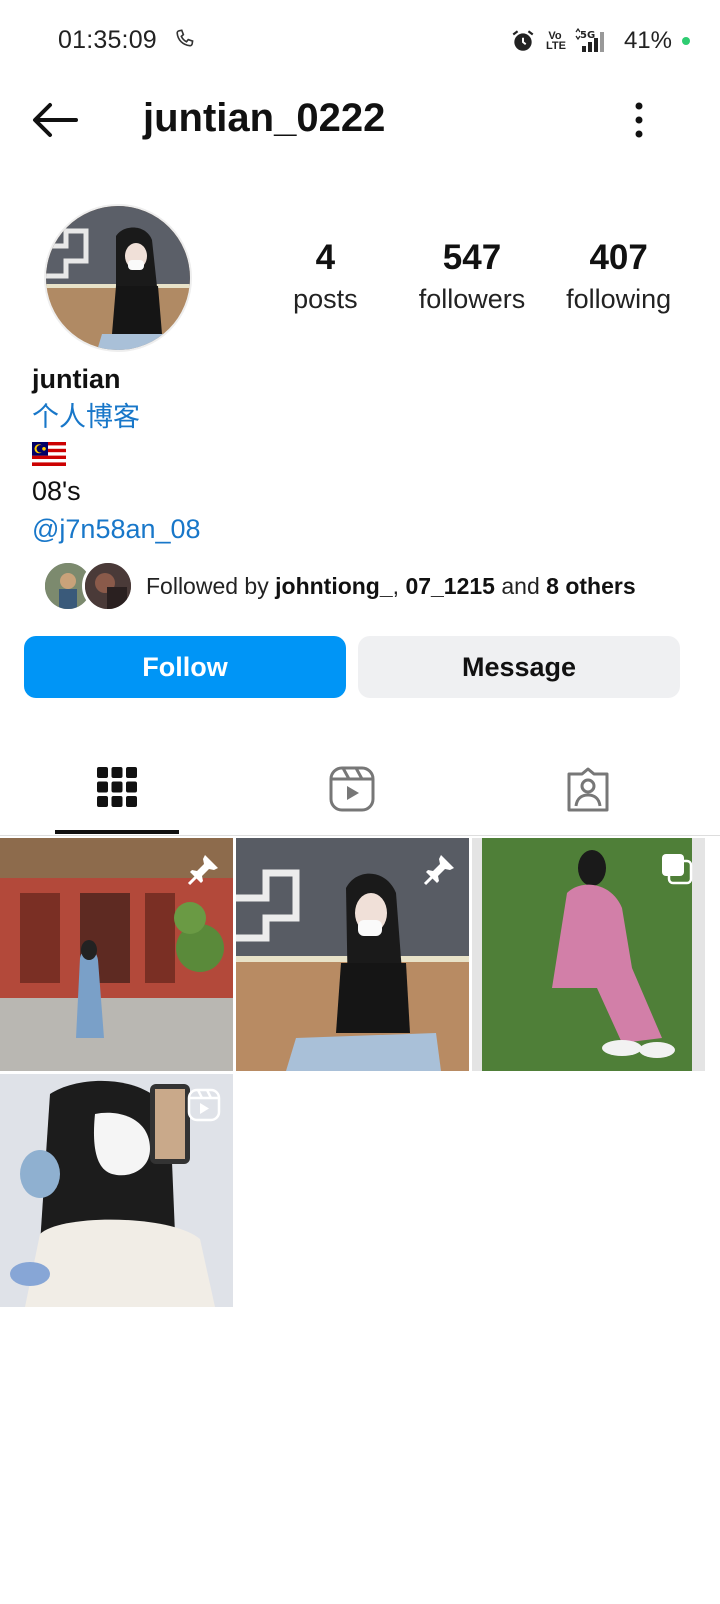 The width and height of the screenshot is (720, 1604). What do you see at coordinates (450, 585) in the screenshot?
I see `mutual-user-2: 07_1215` at bounding box center [450, 585].